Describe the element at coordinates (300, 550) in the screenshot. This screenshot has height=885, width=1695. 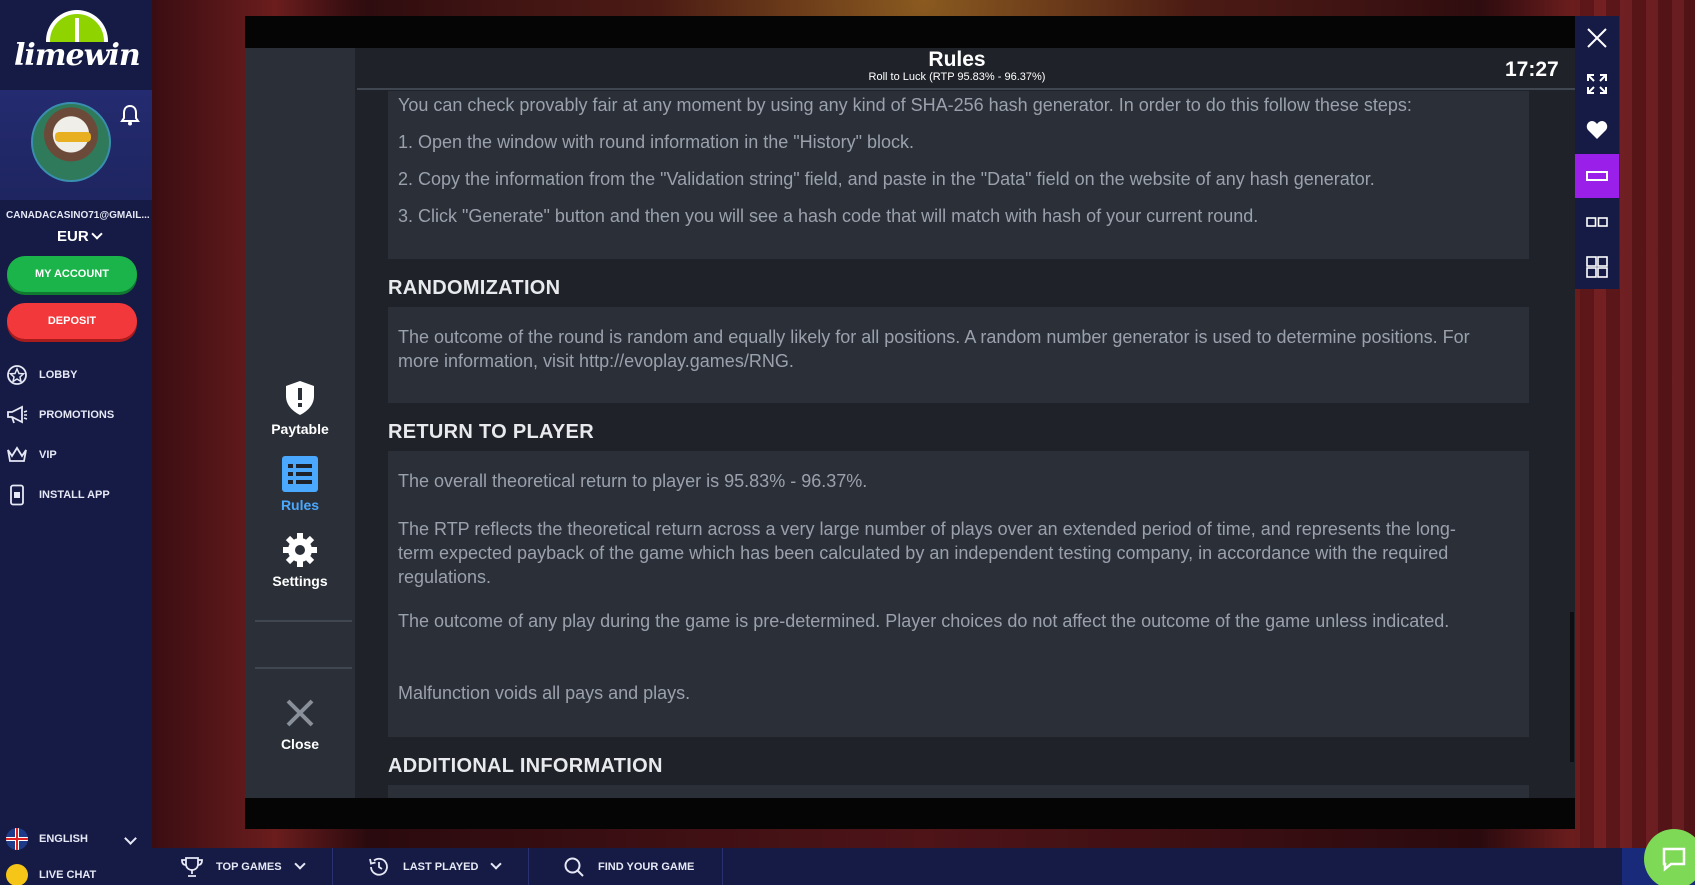
I see `gear-icon` at that location.